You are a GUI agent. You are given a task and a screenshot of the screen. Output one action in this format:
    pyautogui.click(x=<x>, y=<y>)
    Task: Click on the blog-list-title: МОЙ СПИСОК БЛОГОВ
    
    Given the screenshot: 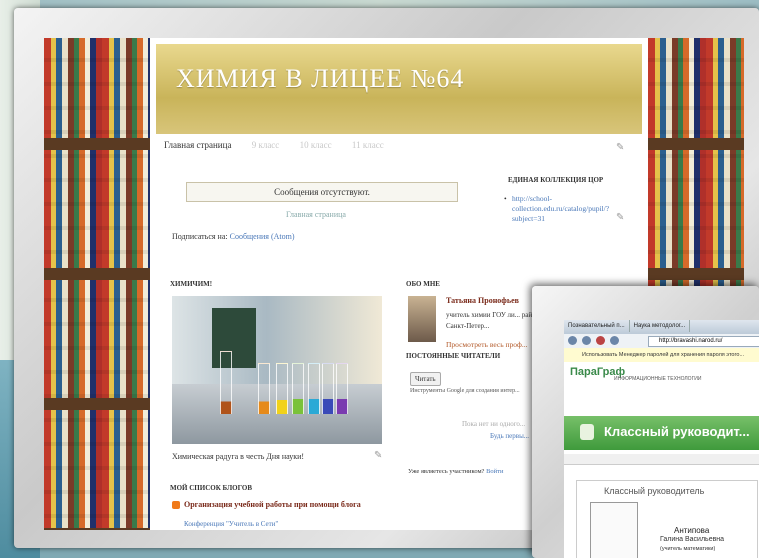 What is the action you would take?
    pyautogui.click(x=211, y=488)
    